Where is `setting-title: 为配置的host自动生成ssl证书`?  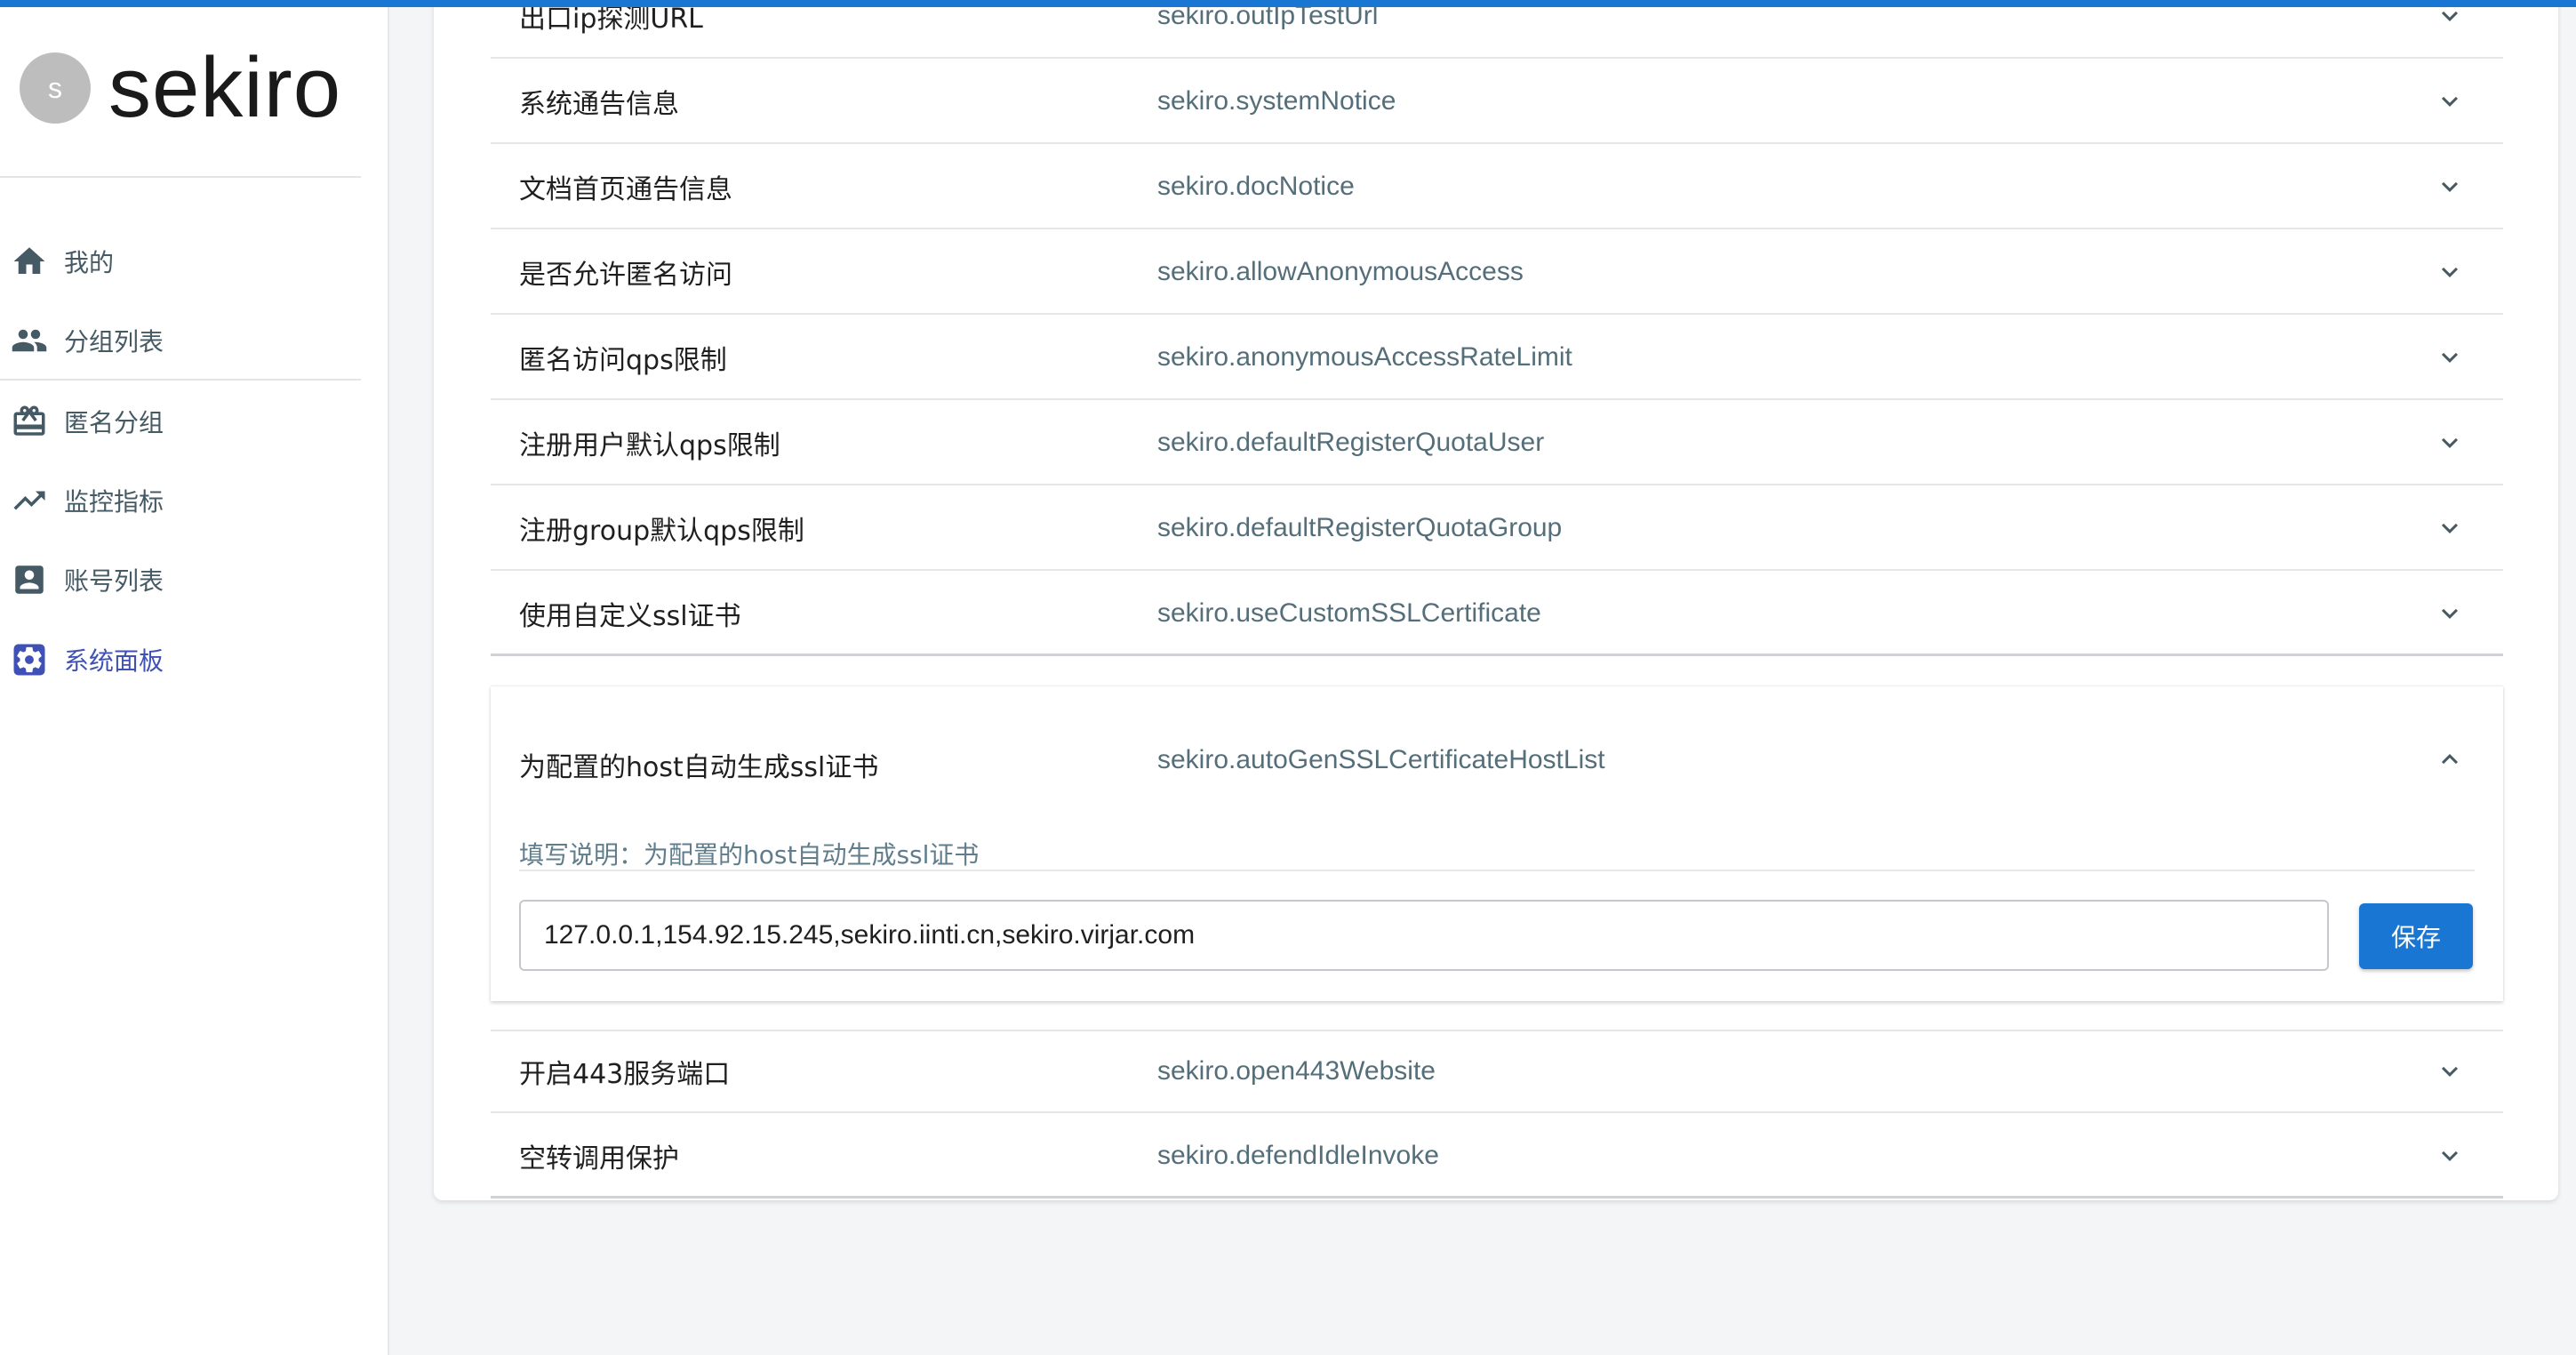 setting-title: 为配置的host自动生成ssl证书 is located at coordinates (698, 764).